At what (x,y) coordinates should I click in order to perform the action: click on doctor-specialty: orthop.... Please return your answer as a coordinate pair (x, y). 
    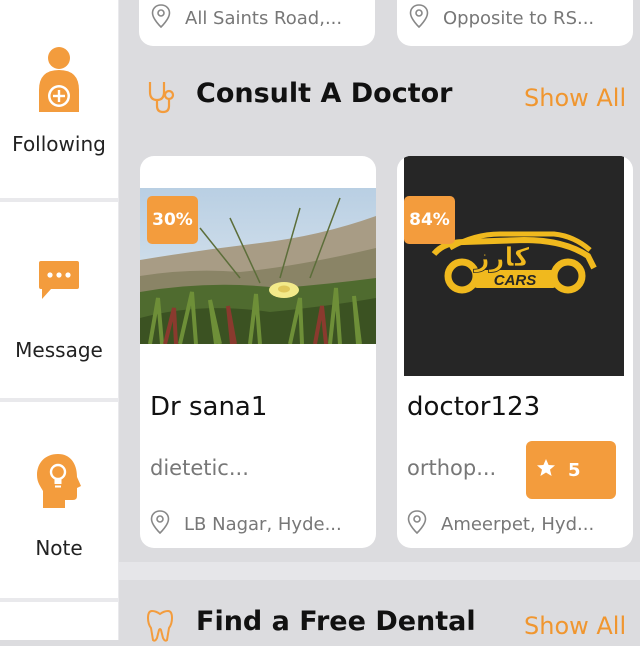
    Looking at the image, I should click on (452, 468).